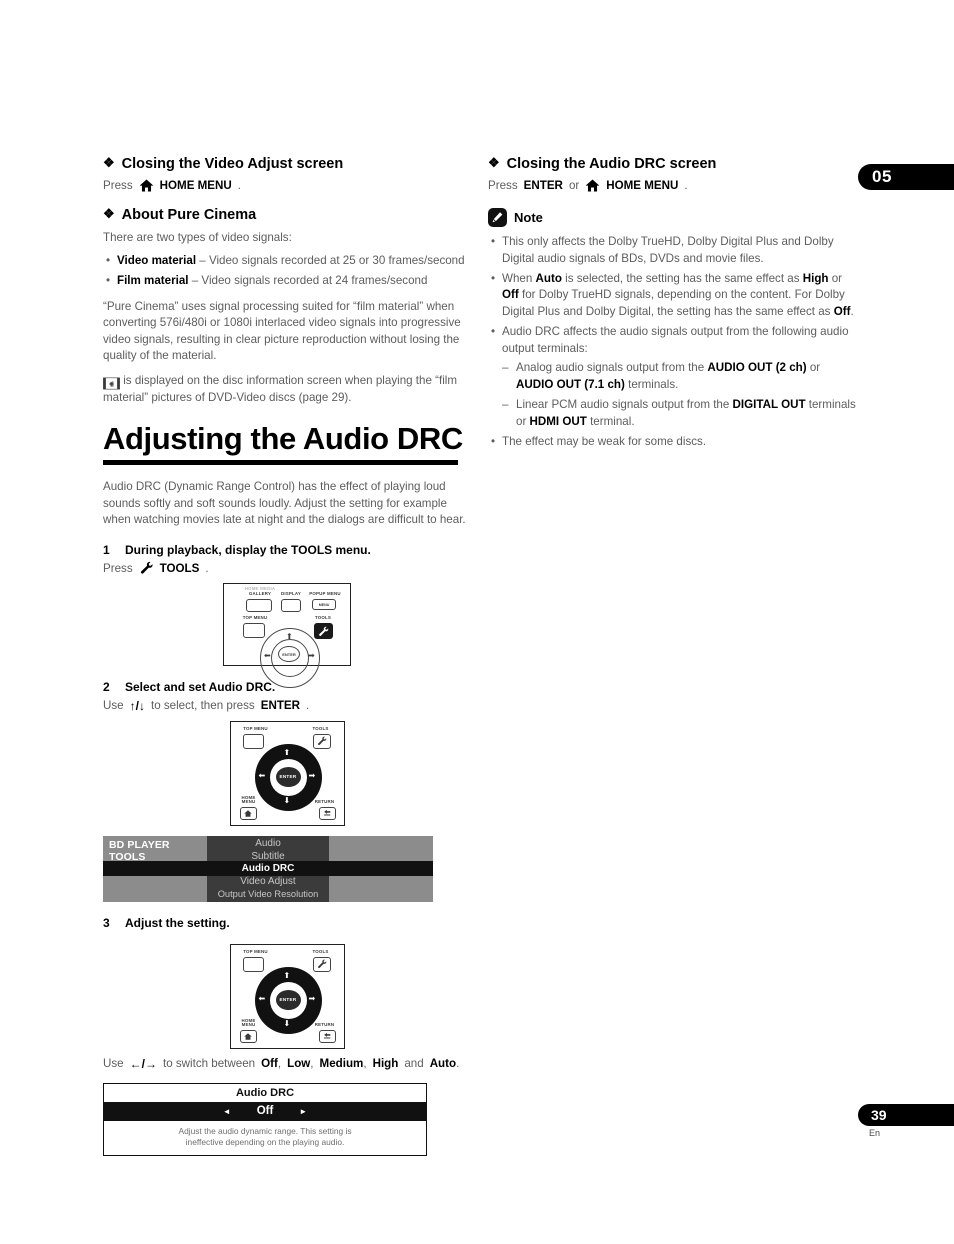 This screenshot has height=1244, width=954. What do you see at coordinates (280, 463) in the screenshot?
I see `title-rule` at bounding box center [280, 463].